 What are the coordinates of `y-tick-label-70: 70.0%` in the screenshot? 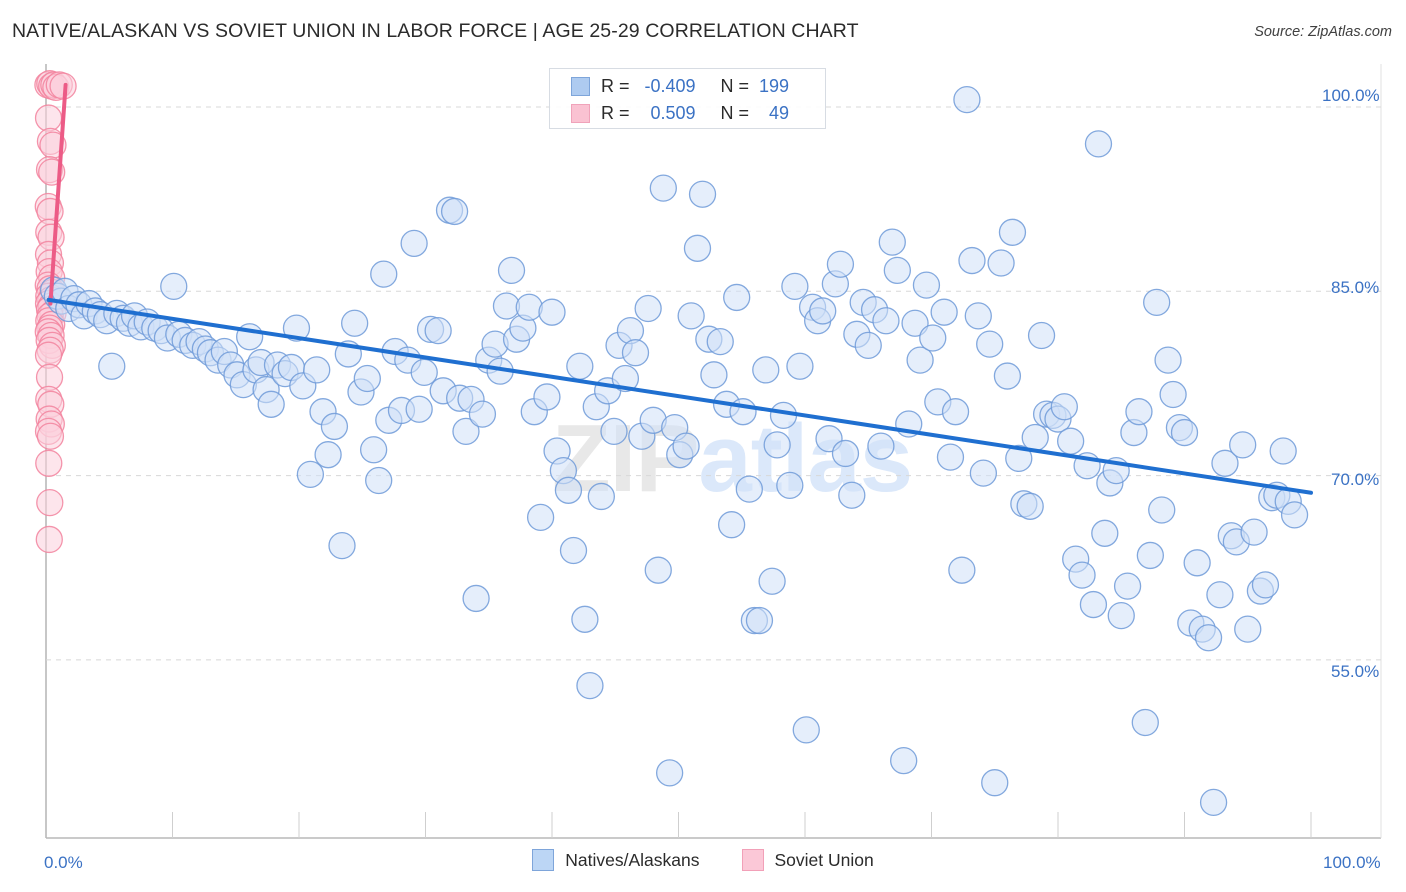 It's located at (1355, 479).